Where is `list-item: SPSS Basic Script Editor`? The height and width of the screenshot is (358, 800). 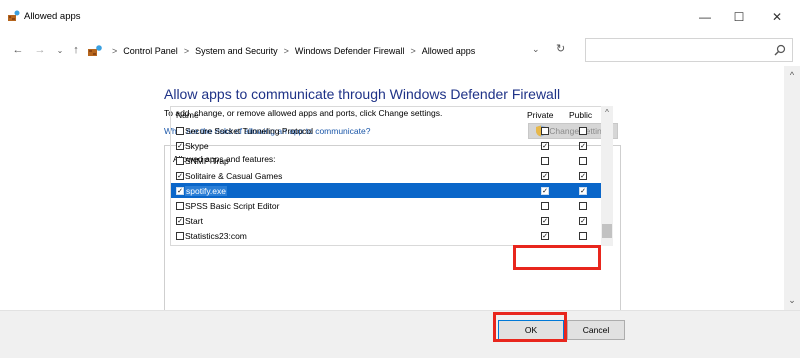 list-item: SPSS Basic Script Editor is located at coordinates (386, 205).